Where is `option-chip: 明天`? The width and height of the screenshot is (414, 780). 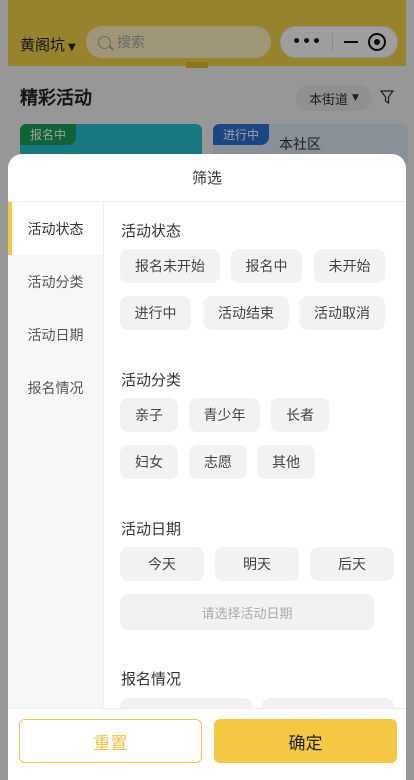
option-chip: 明天 is located at coordinates (257, 564).